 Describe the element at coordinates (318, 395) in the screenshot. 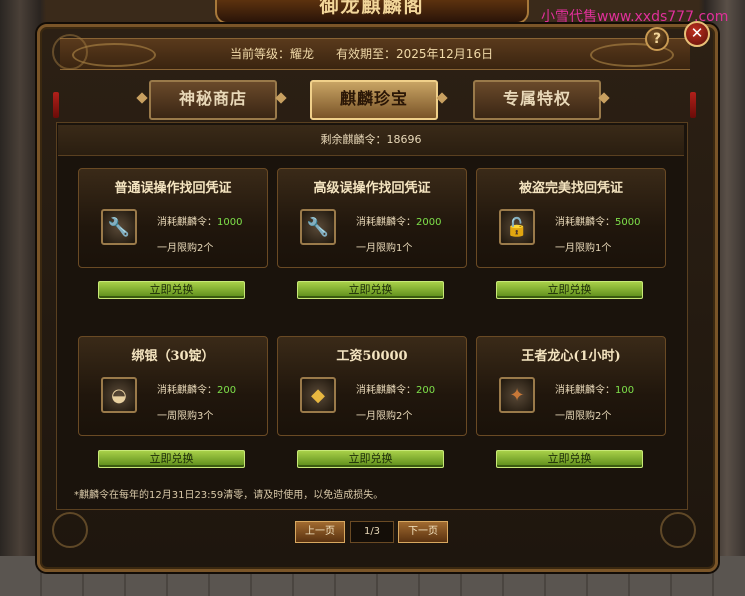

I see `gold-pouch-icon: ◆` at that location.